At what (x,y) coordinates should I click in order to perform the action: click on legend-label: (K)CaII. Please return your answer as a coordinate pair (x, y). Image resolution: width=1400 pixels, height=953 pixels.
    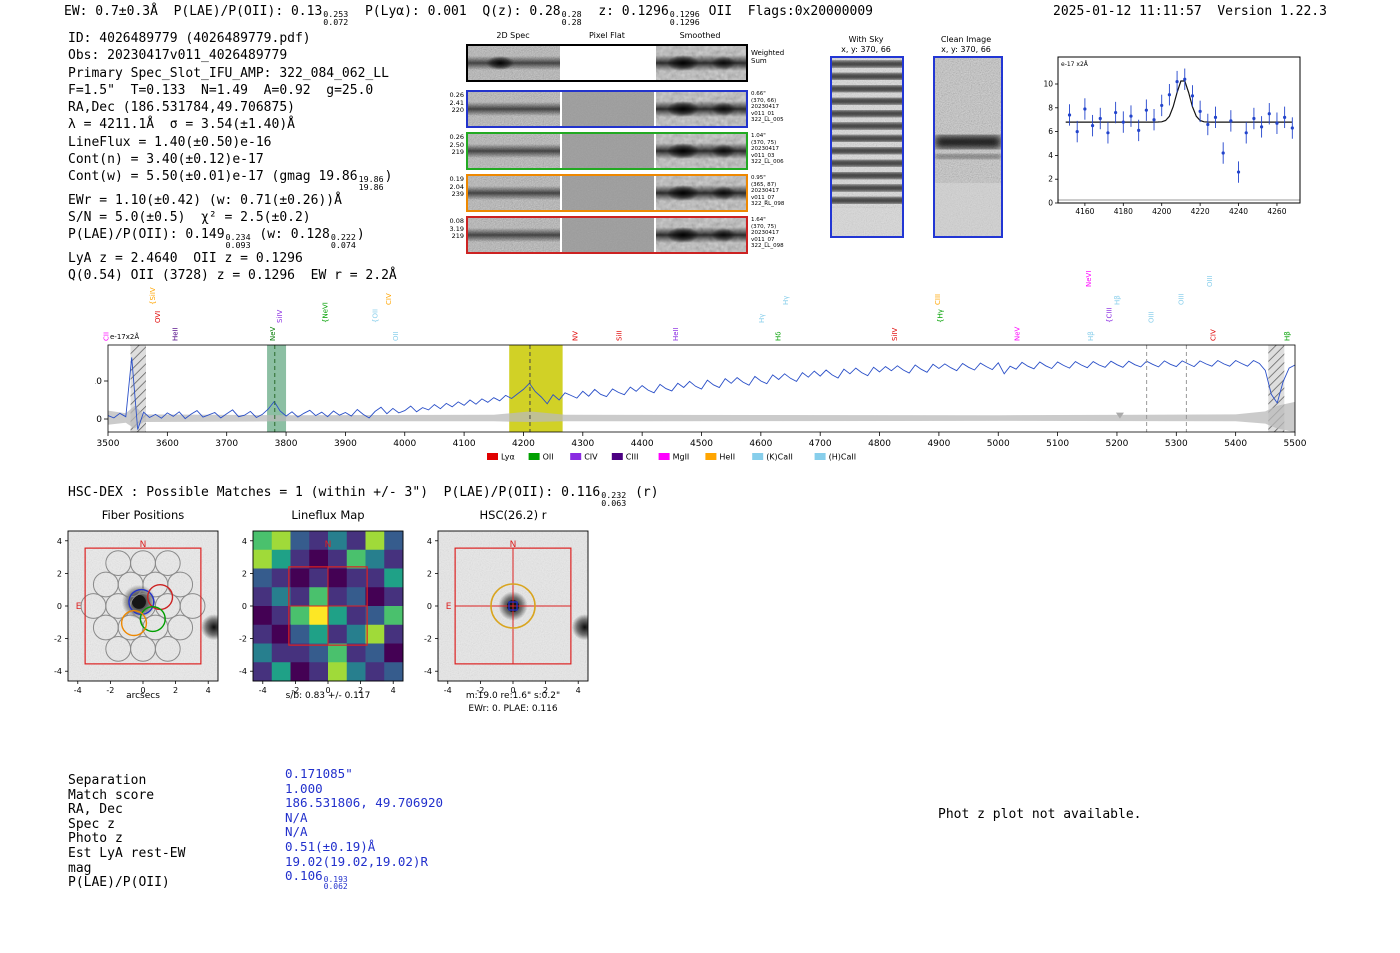
    Looking at the image, I should click on (779, 457).